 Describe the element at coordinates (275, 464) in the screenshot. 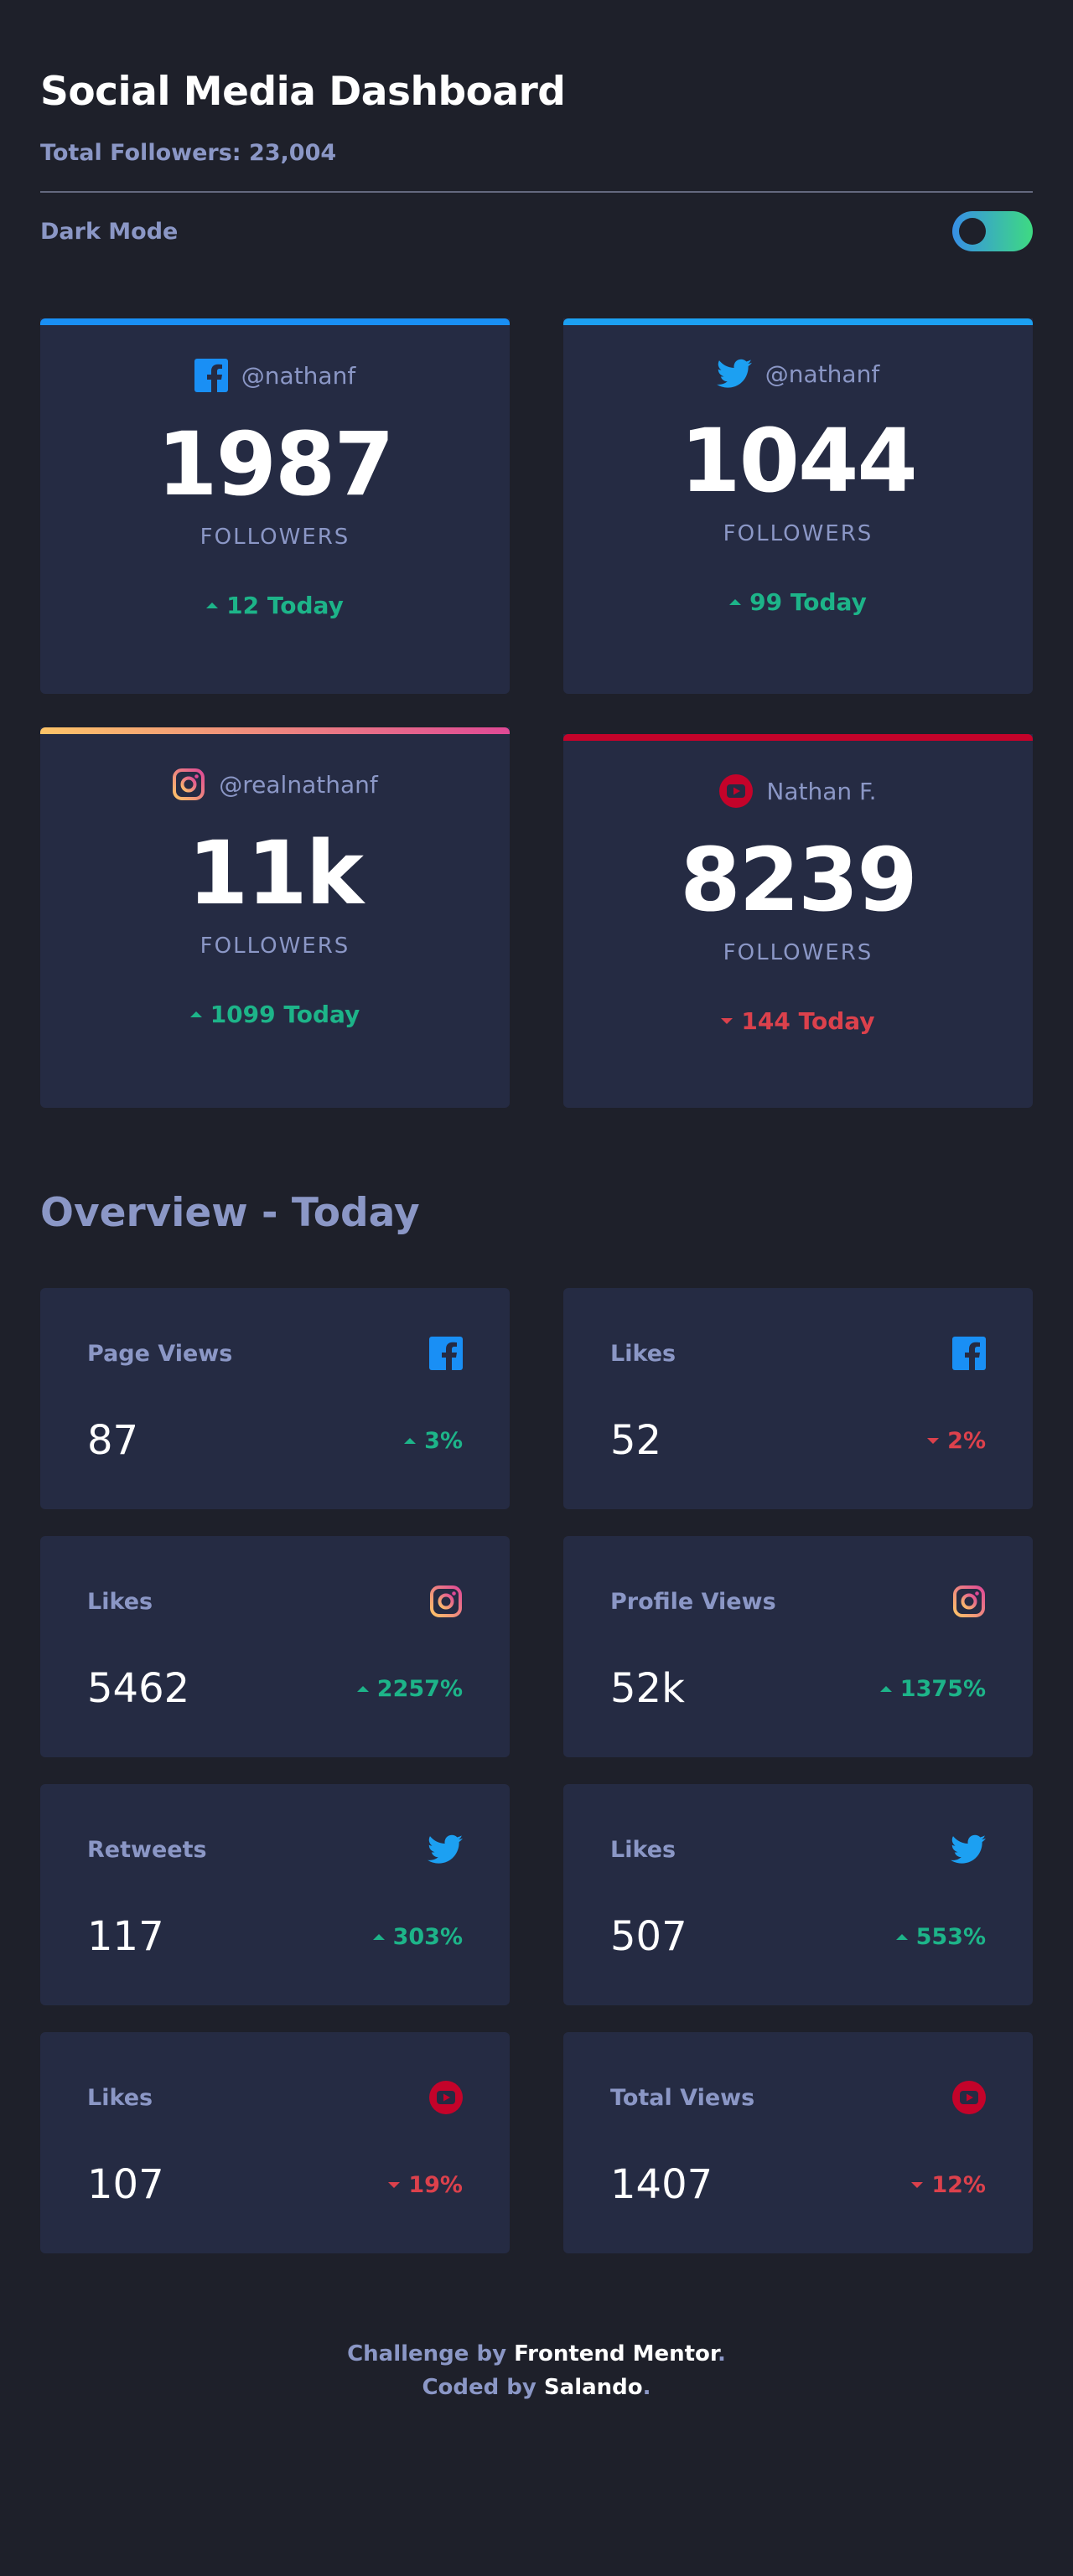

I see `follower-count: 1987` at that location.